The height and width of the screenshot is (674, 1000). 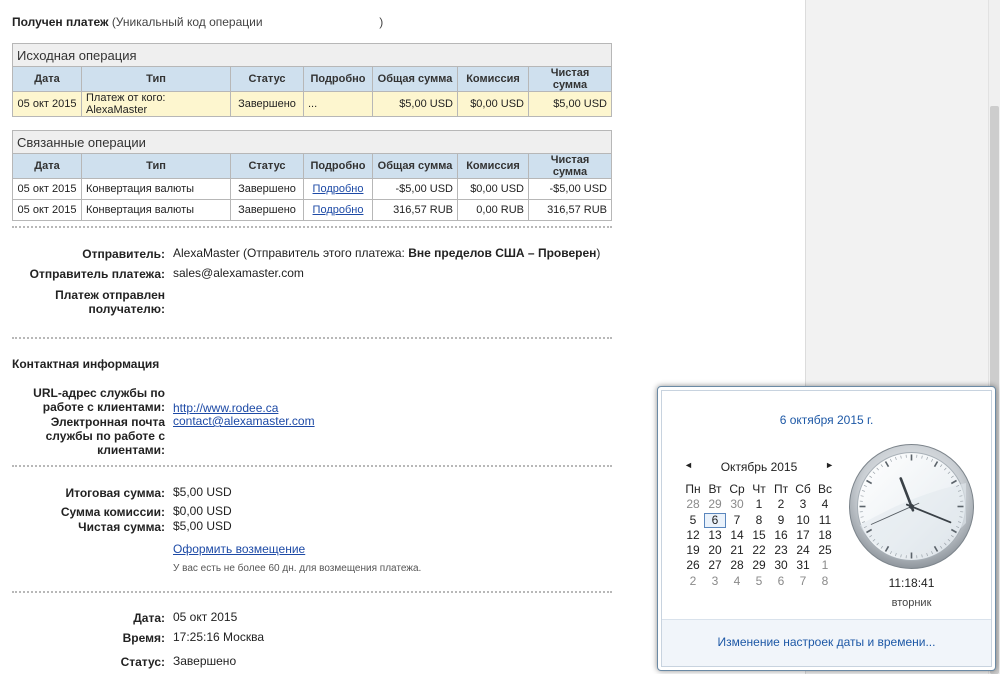 I want to click on service-email-link: contact@alexamaster.com, so click(x=244, y=421).